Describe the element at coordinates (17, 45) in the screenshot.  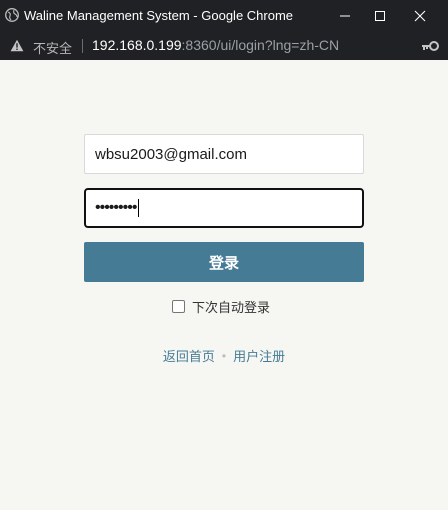
I see `warning-icon` at that location.